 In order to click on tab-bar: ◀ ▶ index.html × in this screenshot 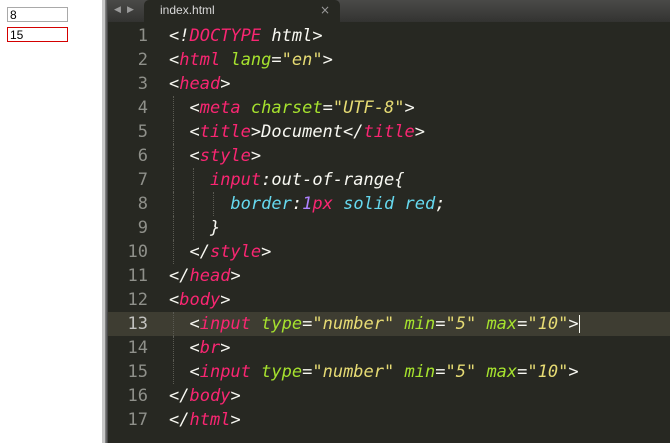, I will do `click(389, 11)`.